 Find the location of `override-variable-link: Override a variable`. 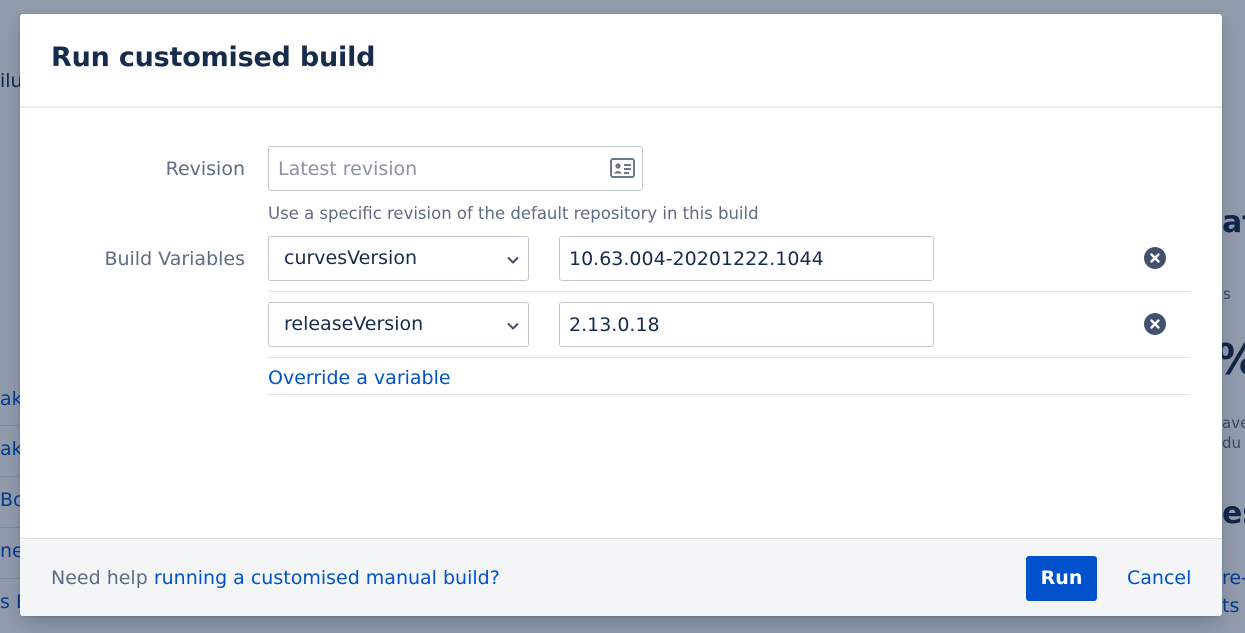

override-variable-link: Override a variable is located at coordinates (359, 378).